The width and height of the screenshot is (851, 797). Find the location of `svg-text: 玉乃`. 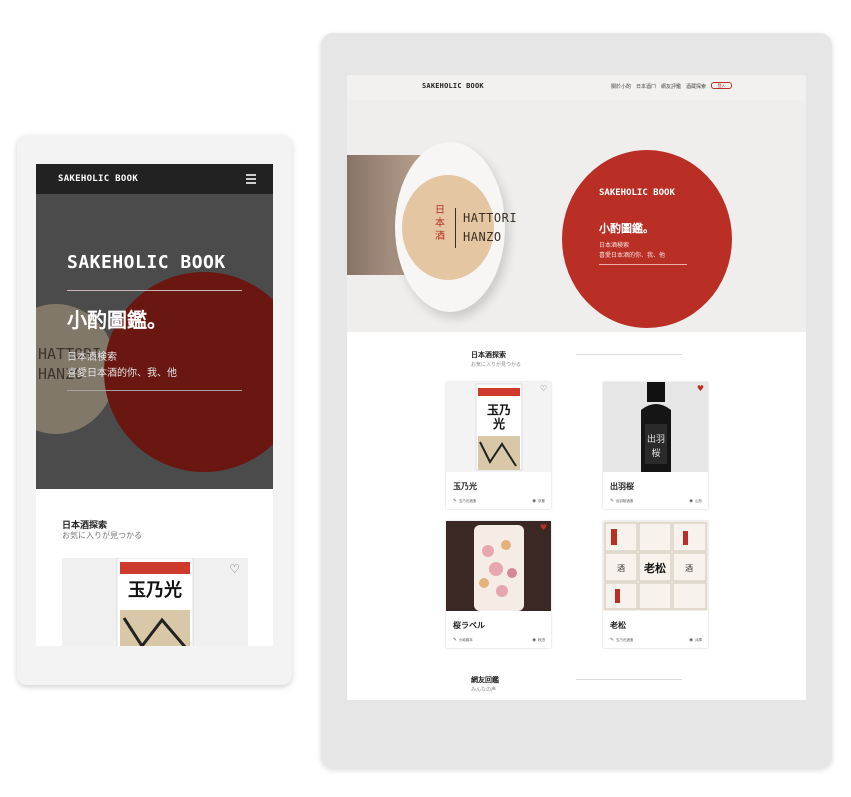

svg-text: 玉乃 is located at coordinates (499, 410).